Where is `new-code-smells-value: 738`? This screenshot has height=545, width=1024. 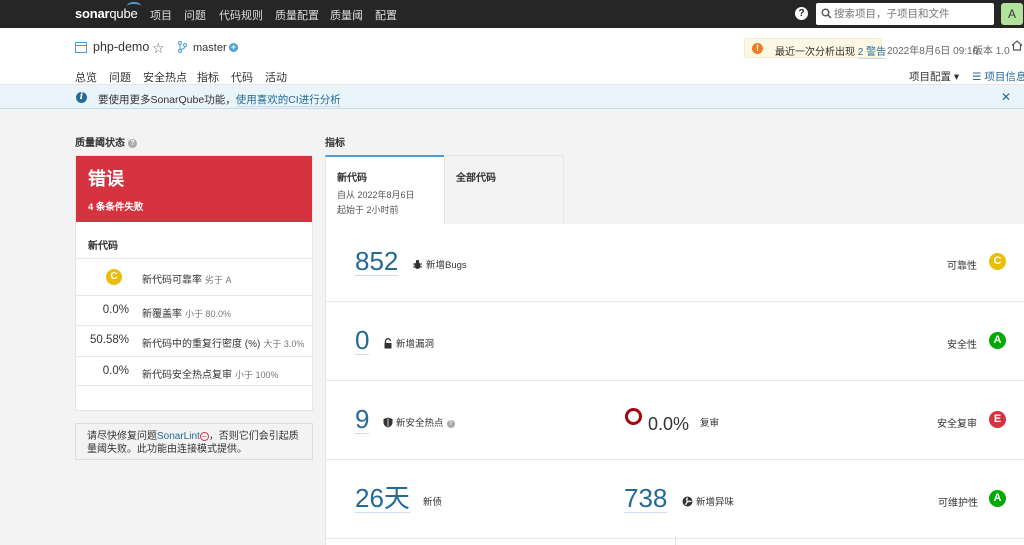 new-code-smells-value: 738 is located at coordinates (646, 498).